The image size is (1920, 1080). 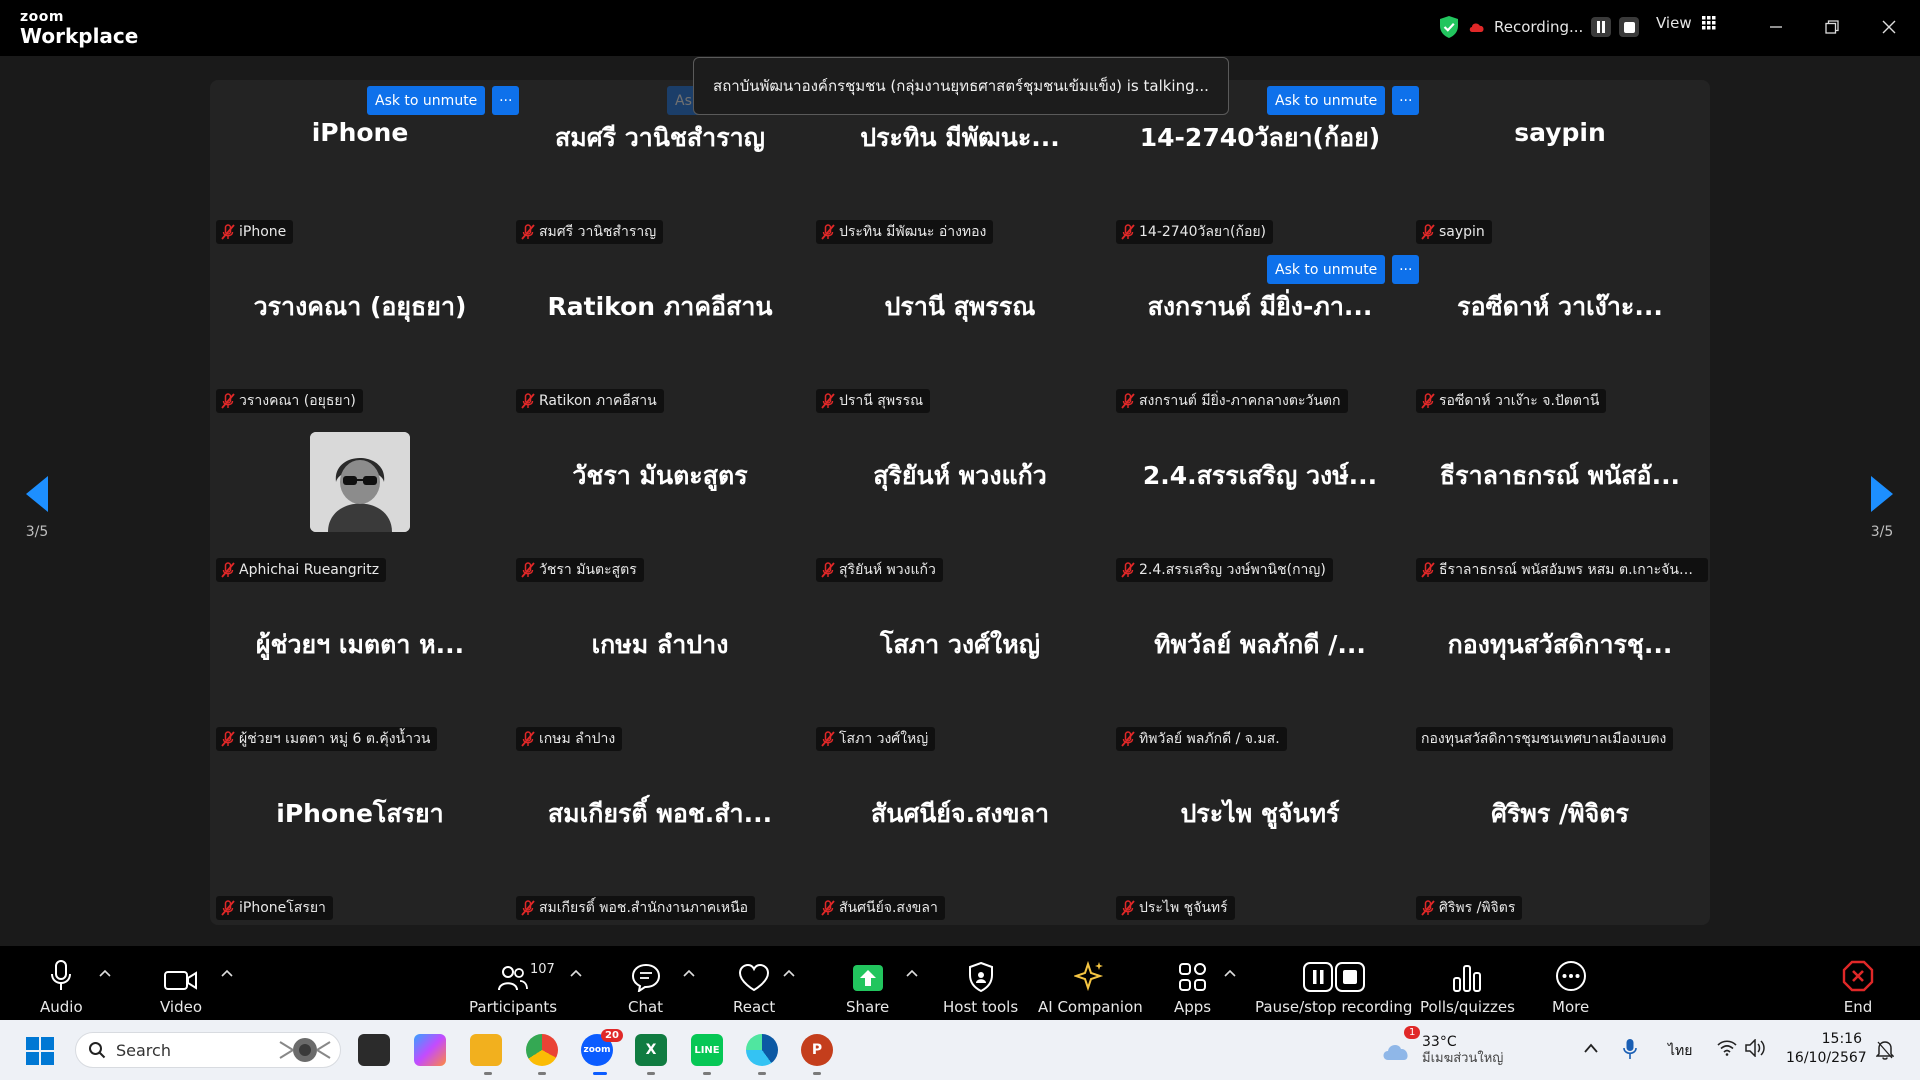 What do you see at coordinates (374, 1050) in the screenshot?
I see `task-view-icon` at bounding box center [374, 1050].